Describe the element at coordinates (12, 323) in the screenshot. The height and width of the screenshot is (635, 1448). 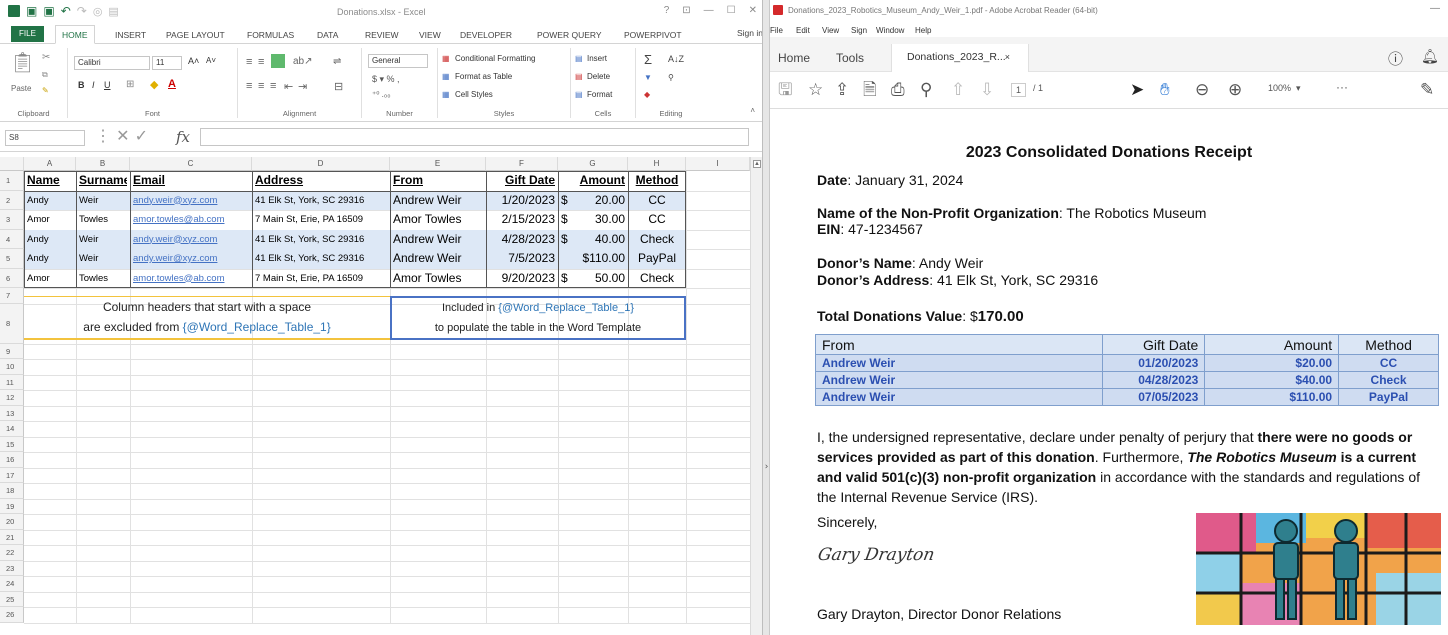
I see `row-header-8: 8` at that location.